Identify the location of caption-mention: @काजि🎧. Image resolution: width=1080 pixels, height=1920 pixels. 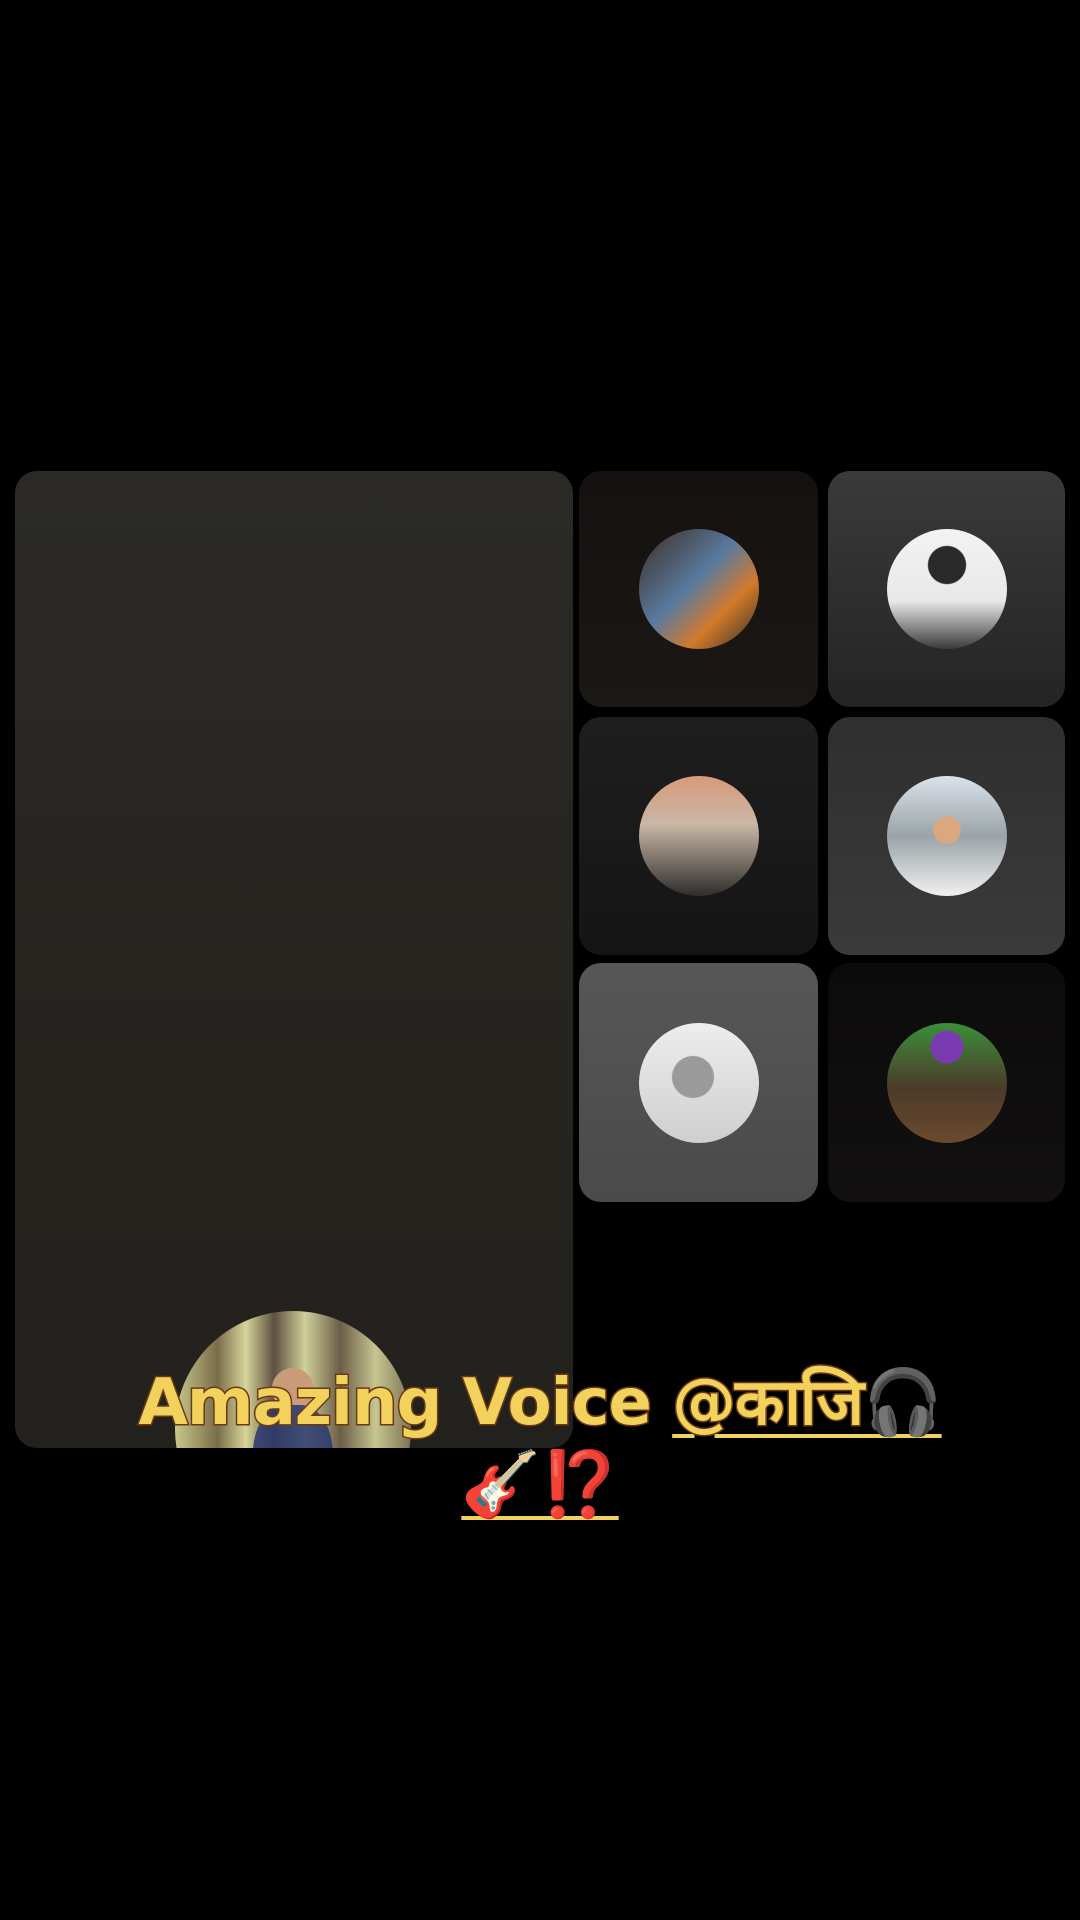
(807, 1403).